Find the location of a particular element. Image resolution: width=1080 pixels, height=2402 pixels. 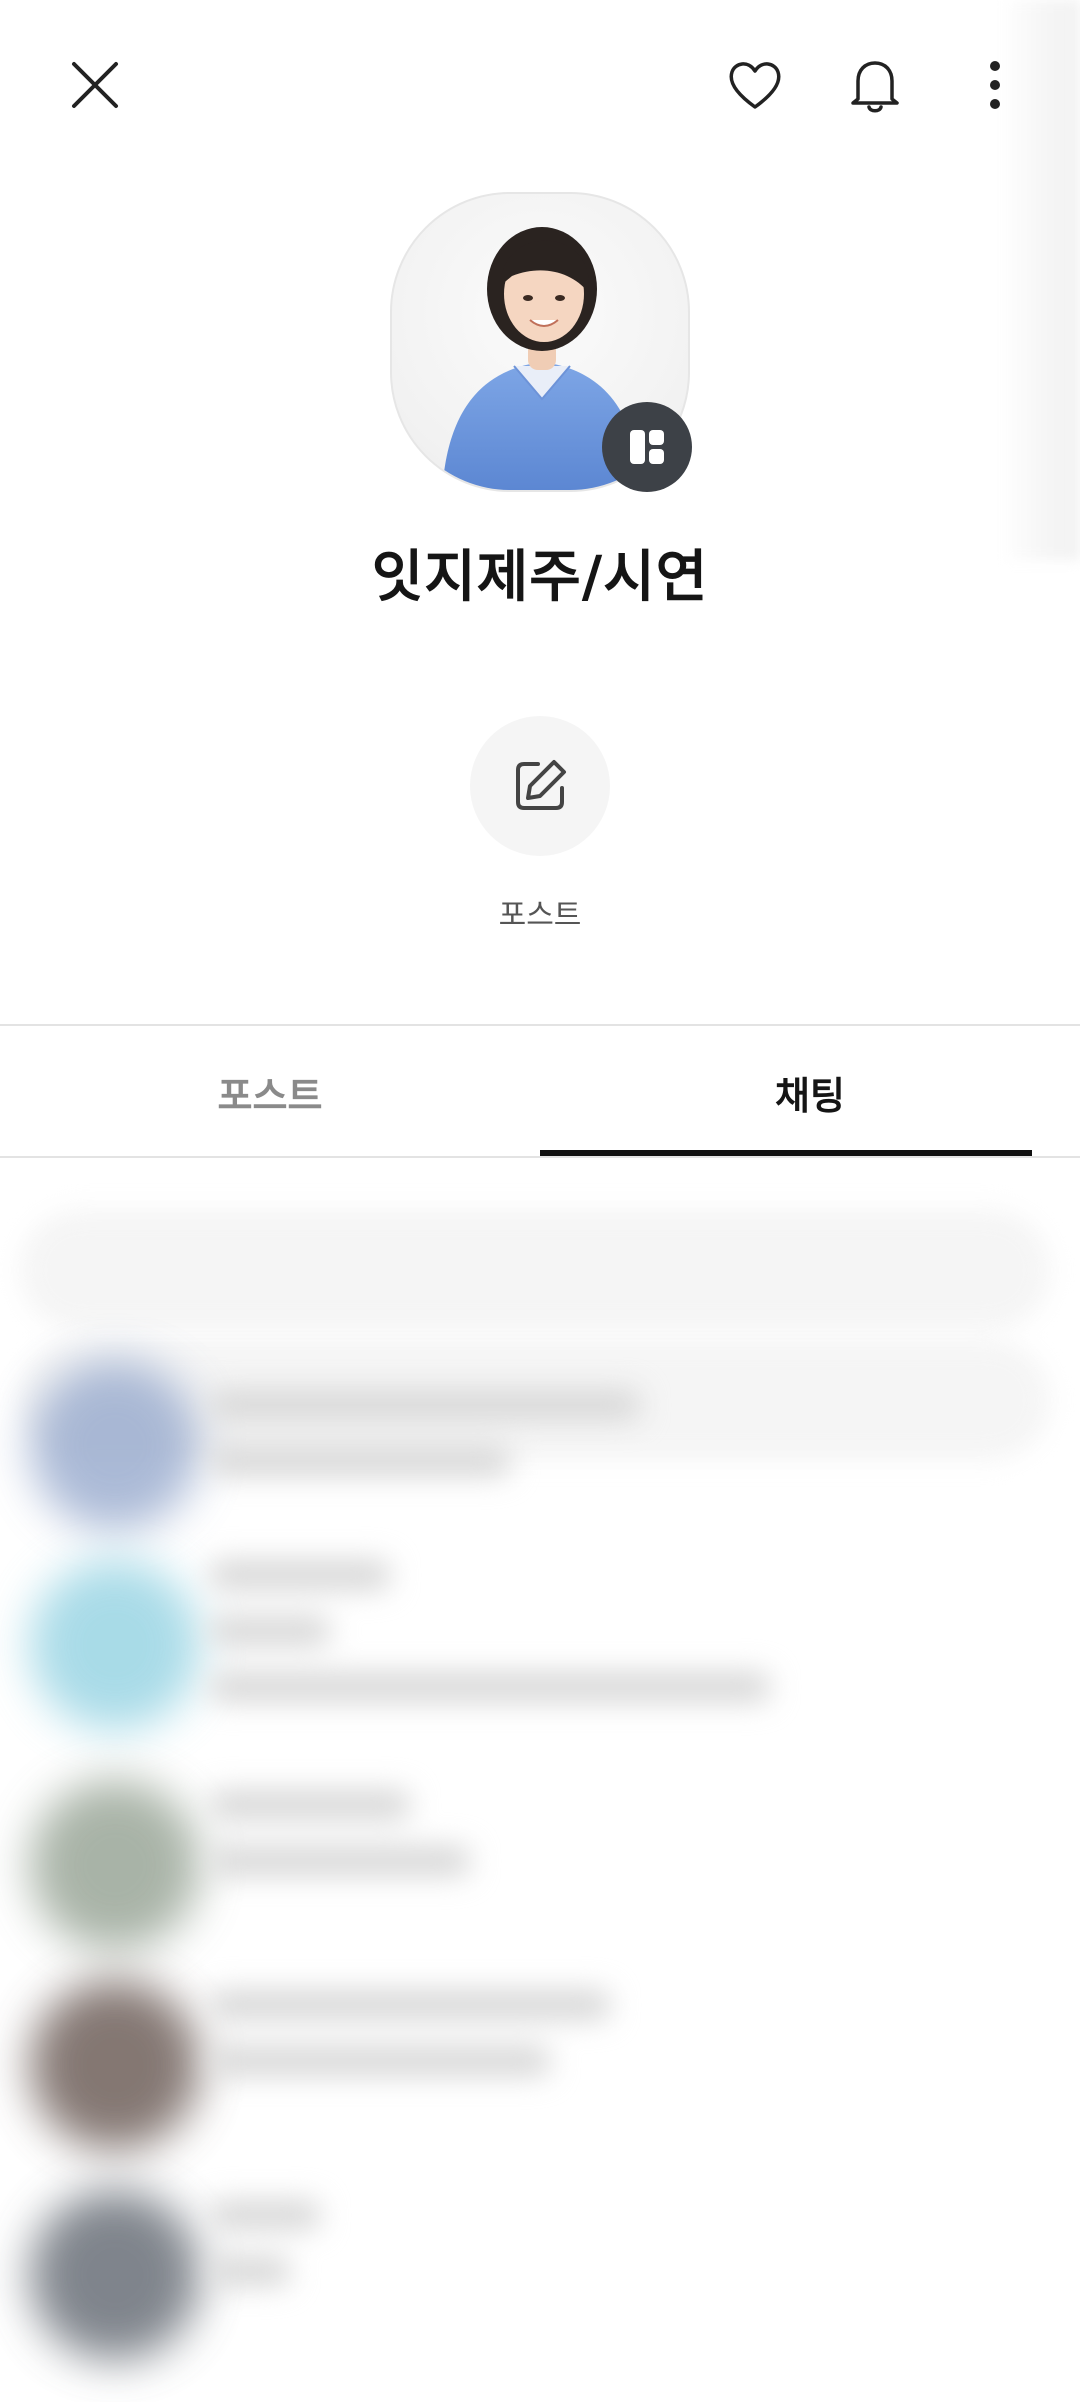

profile-card-icon is located at coordinates (647, 447).